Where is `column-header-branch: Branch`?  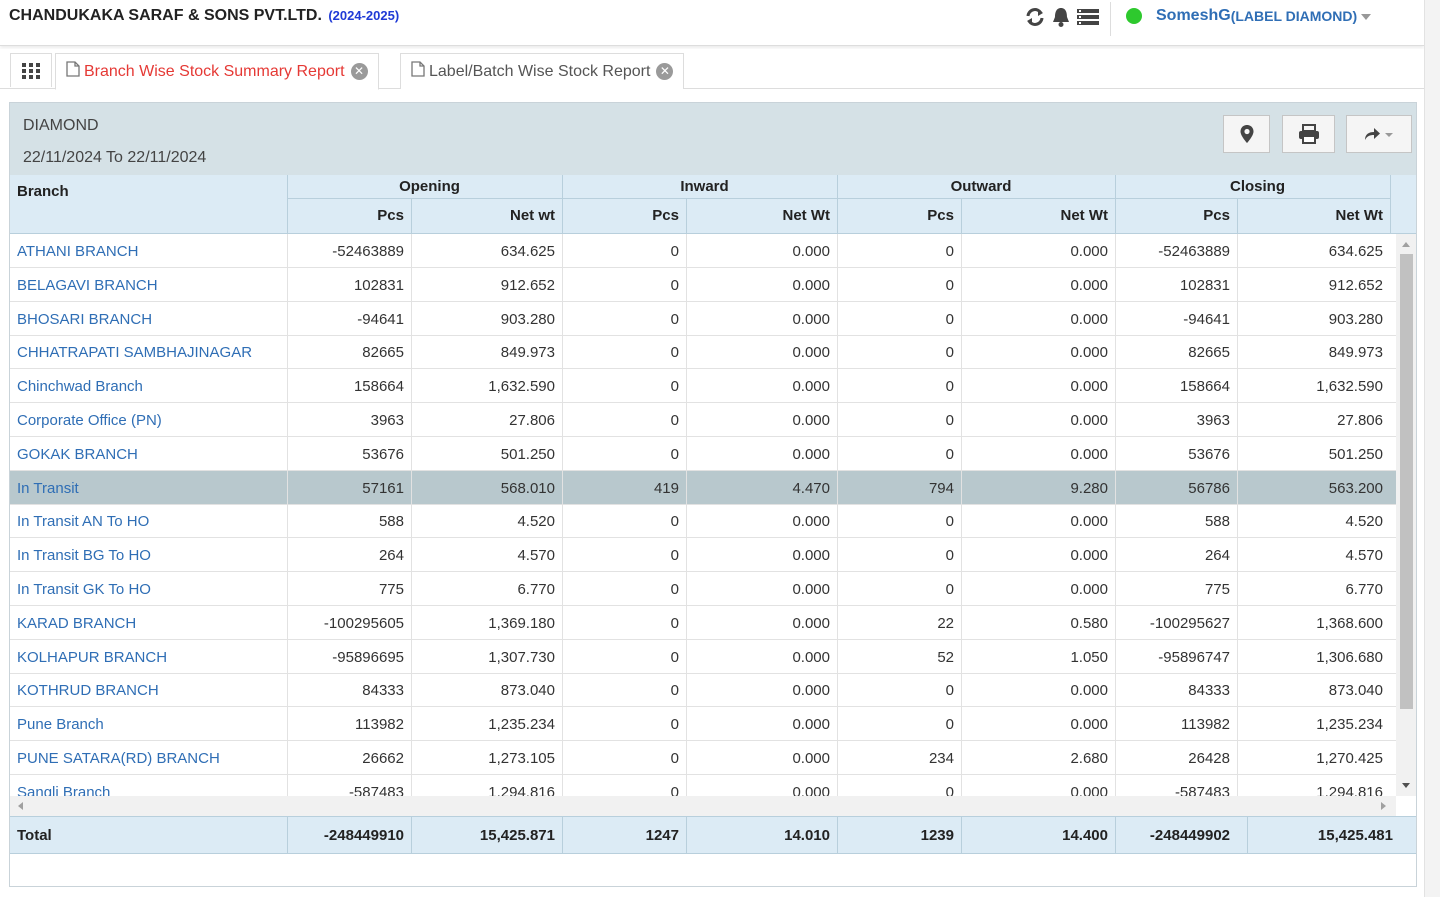 column-header-branch: Branch is located at coordinates (43, 191).